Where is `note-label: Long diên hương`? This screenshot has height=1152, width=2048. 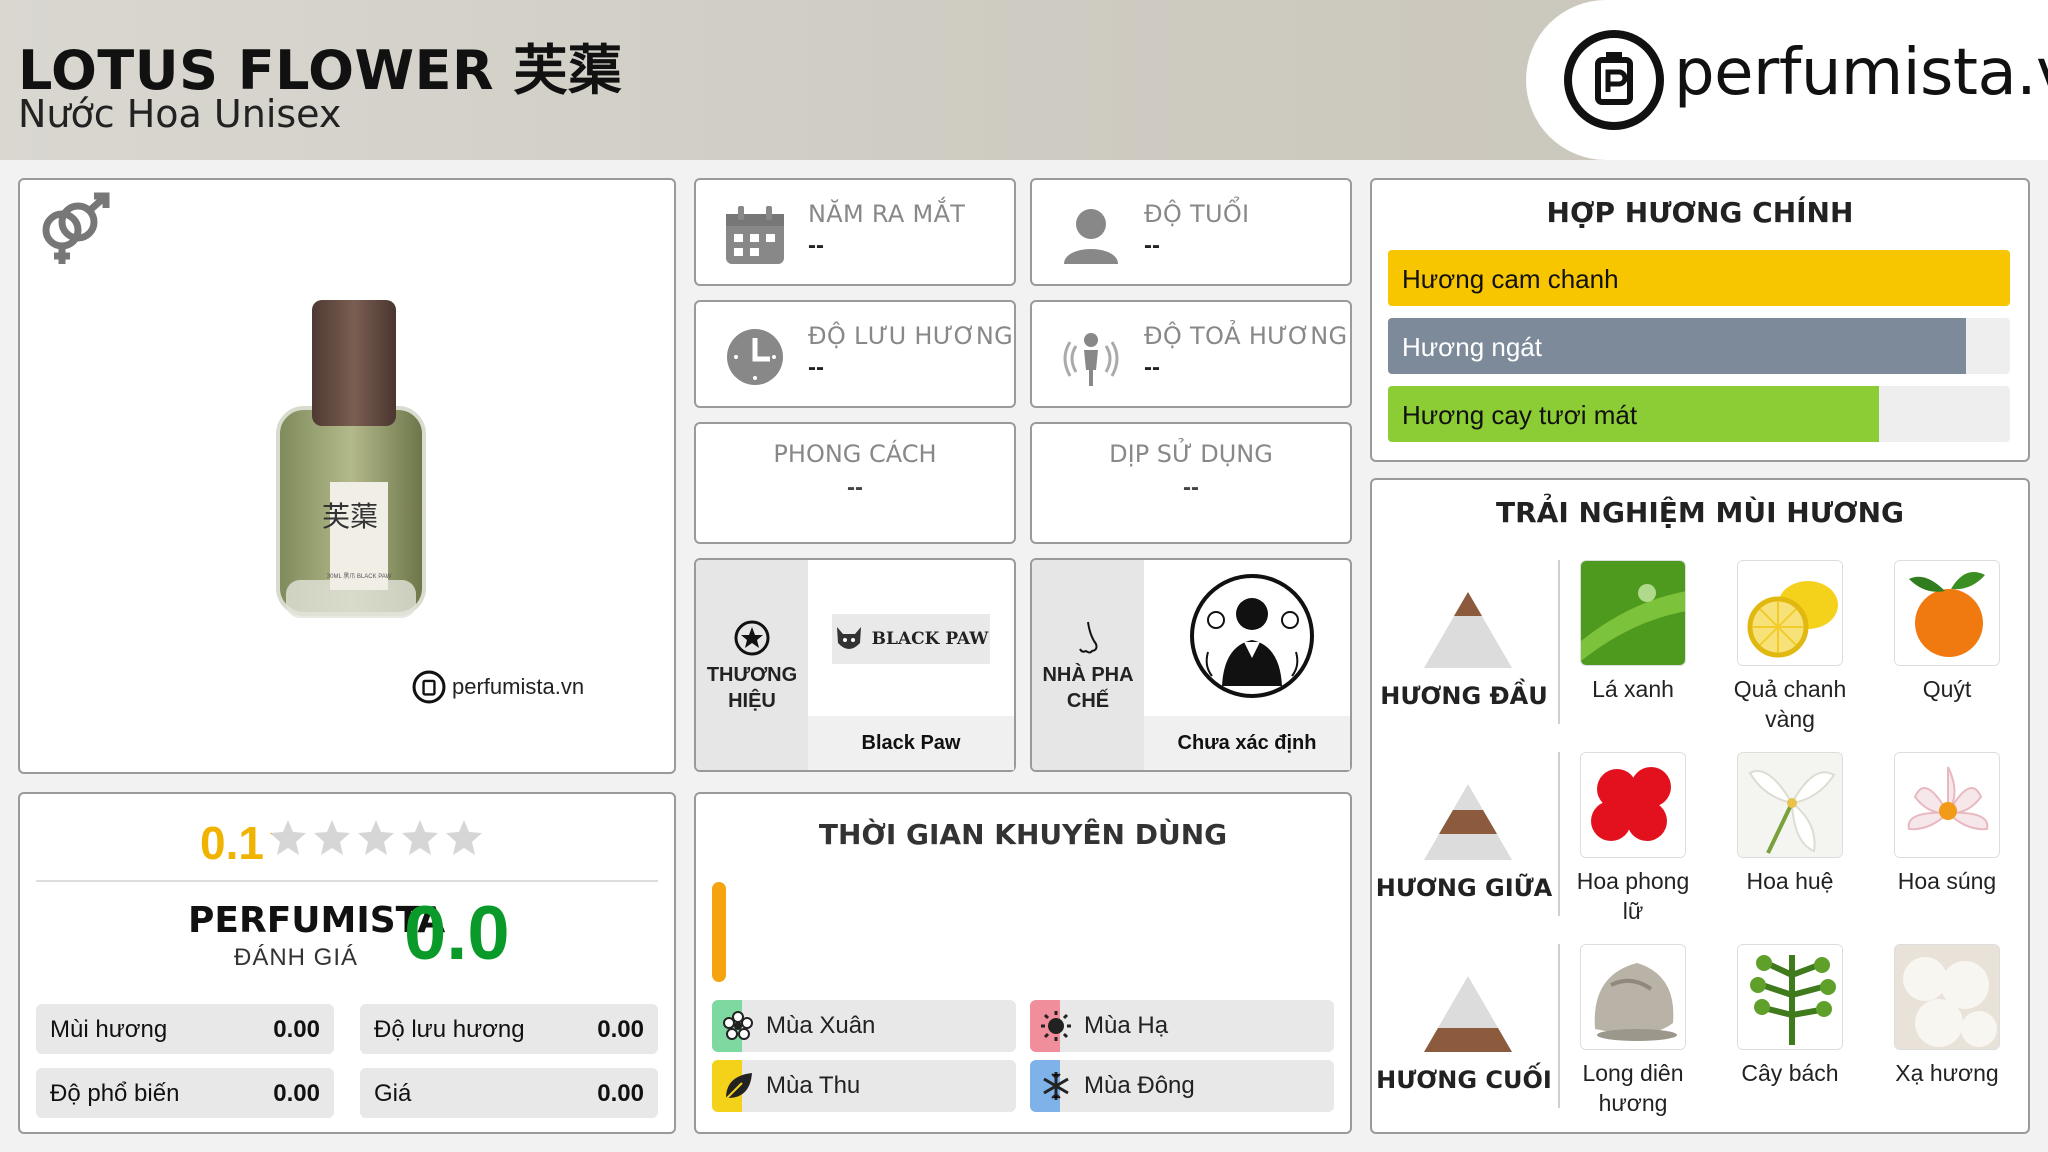
note-label: Long diên hương is located at coordinates (1633, 1088).